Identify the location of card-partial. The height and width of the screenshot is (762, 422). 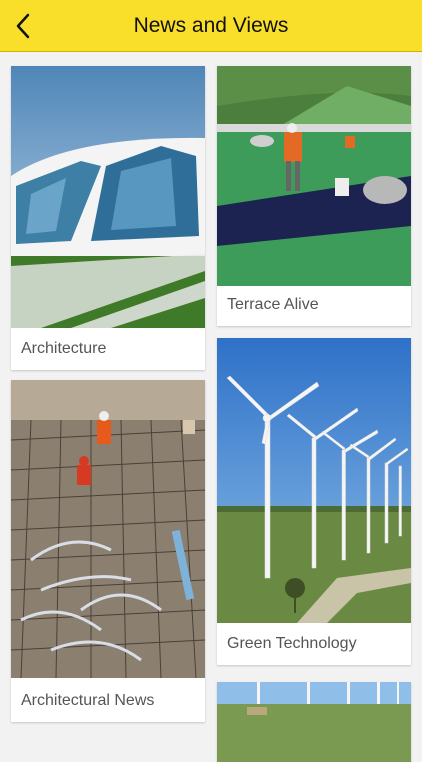
(314, 722).